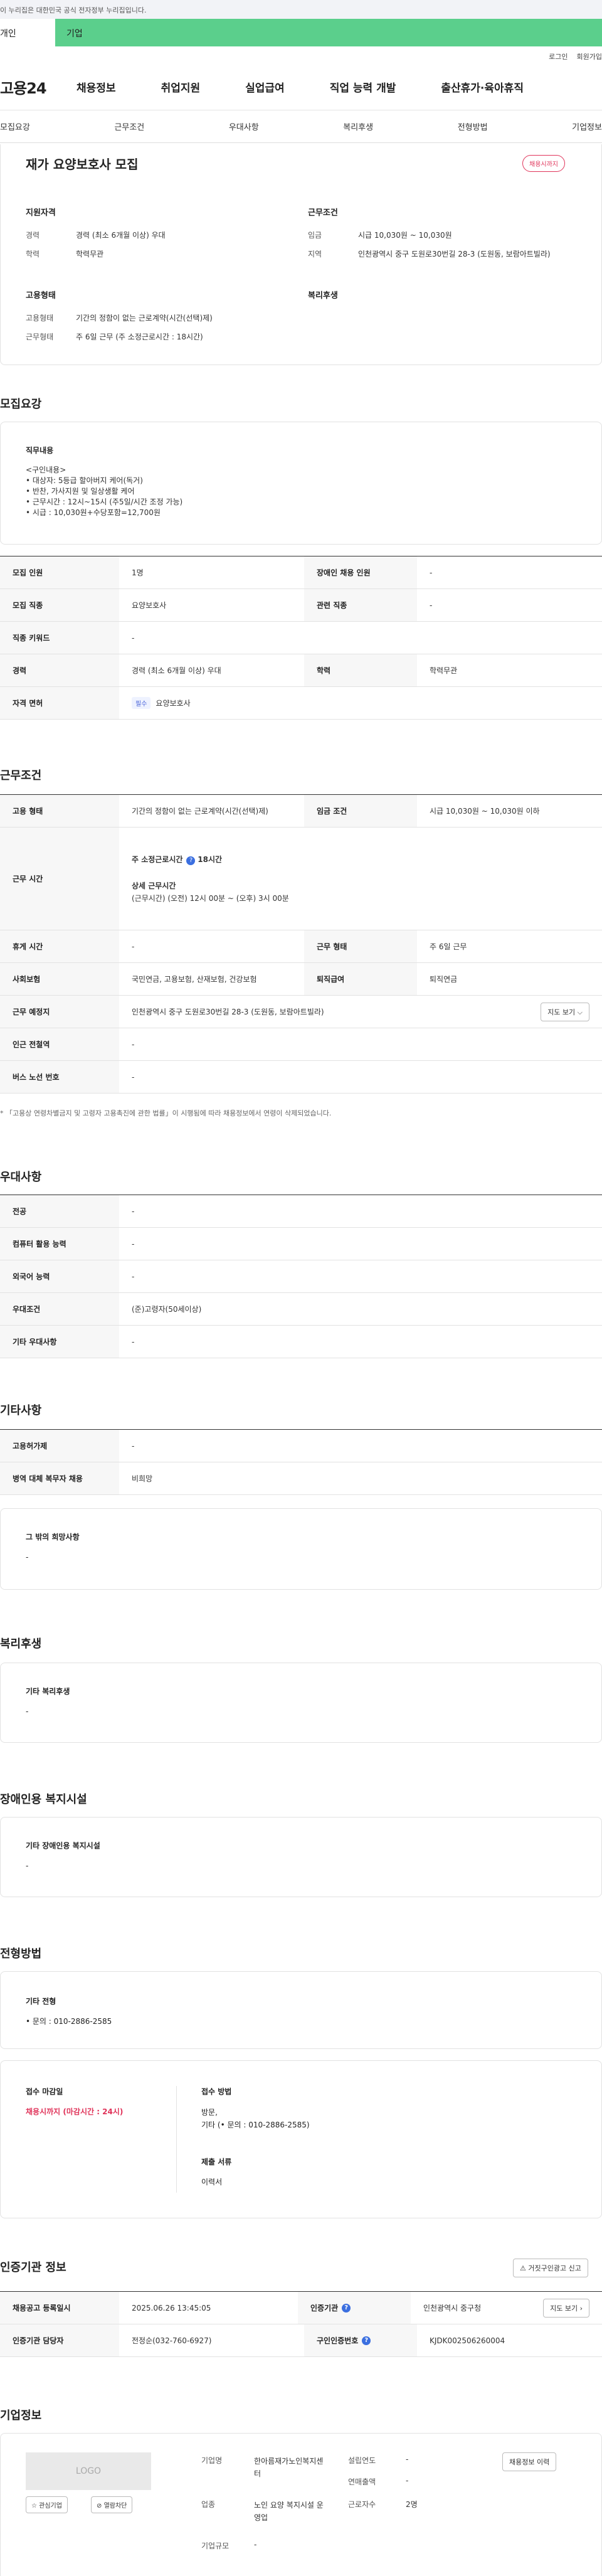 This screenshot has width=602, height=2576. Describe the element at coordinates (301, 638) in the screenshot. I see `table-row: 직종 키워드 -` at that location.